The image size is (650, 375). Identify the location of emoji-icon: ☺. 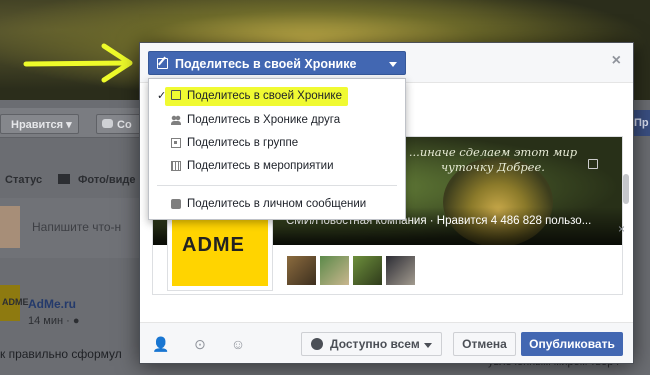
(238, 344).